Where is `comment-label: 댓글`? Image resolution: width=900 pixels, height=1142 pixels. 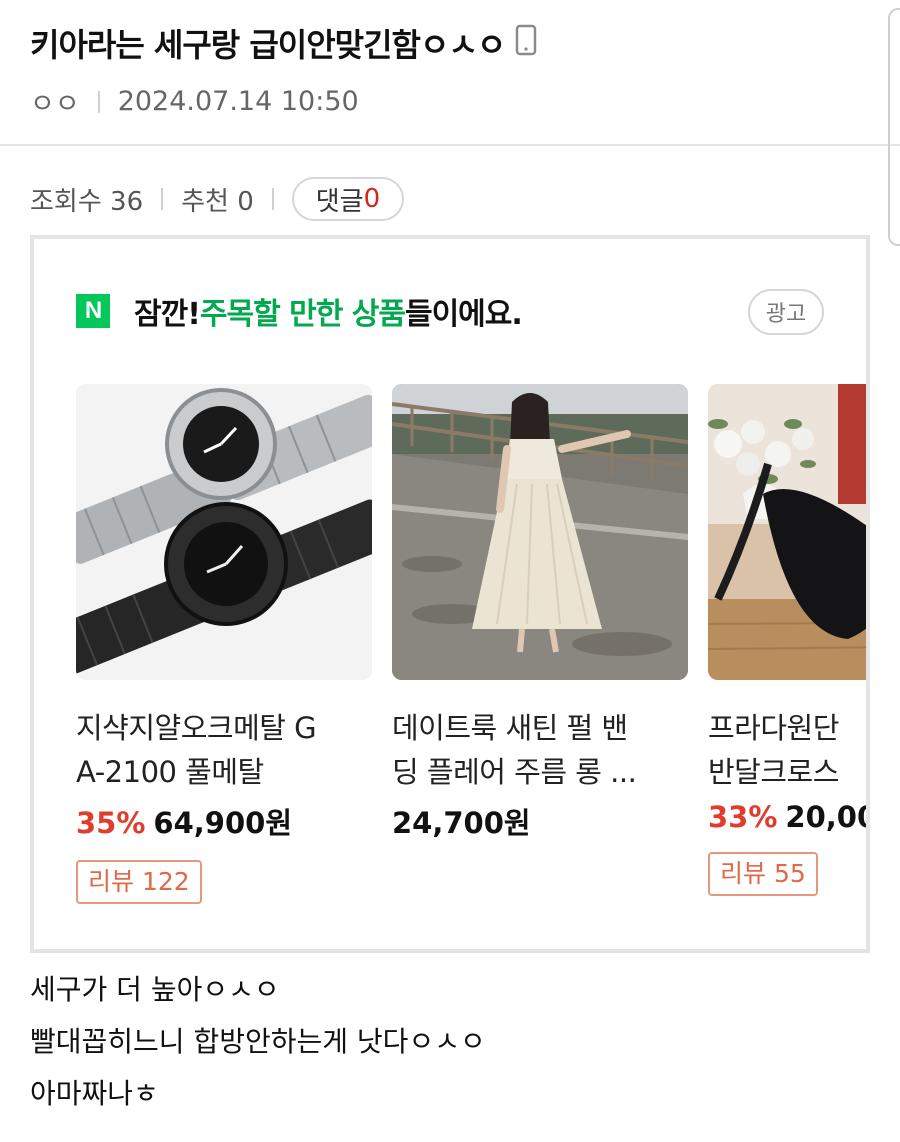 comment-label: 댓글 is located at coordinates (339, 201).